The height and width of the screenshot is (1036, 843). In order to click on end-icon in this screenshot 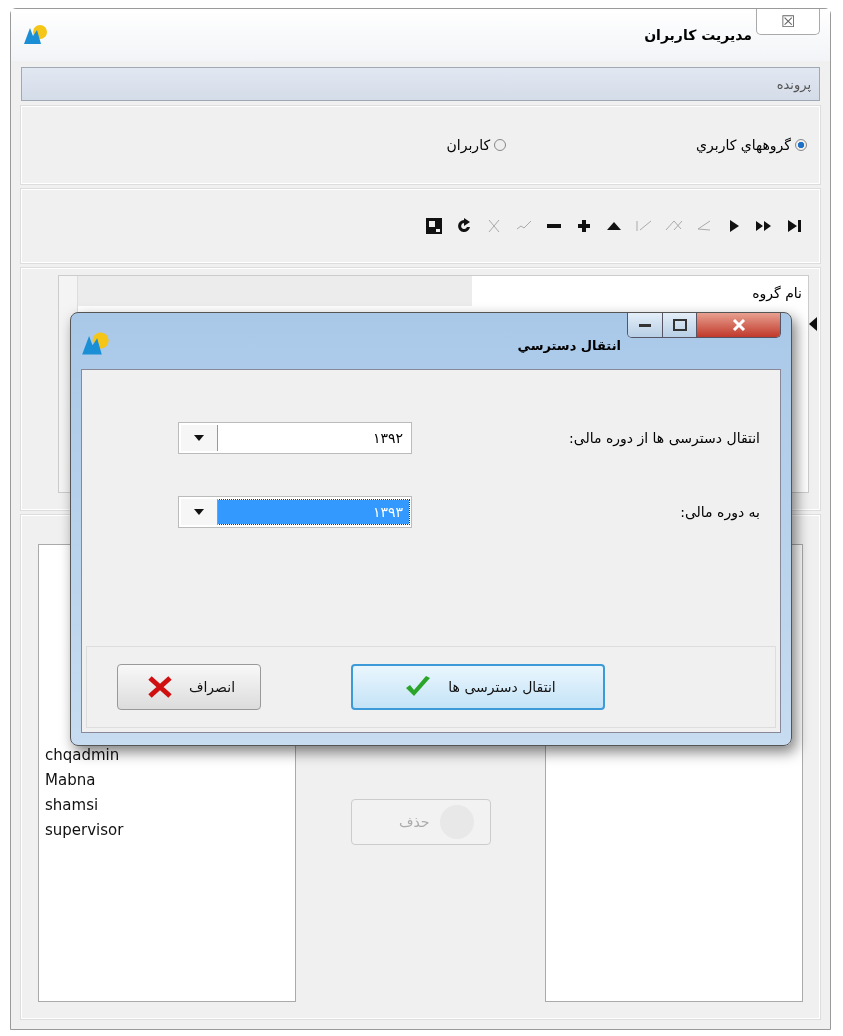, I will do `click(794, 226)`.